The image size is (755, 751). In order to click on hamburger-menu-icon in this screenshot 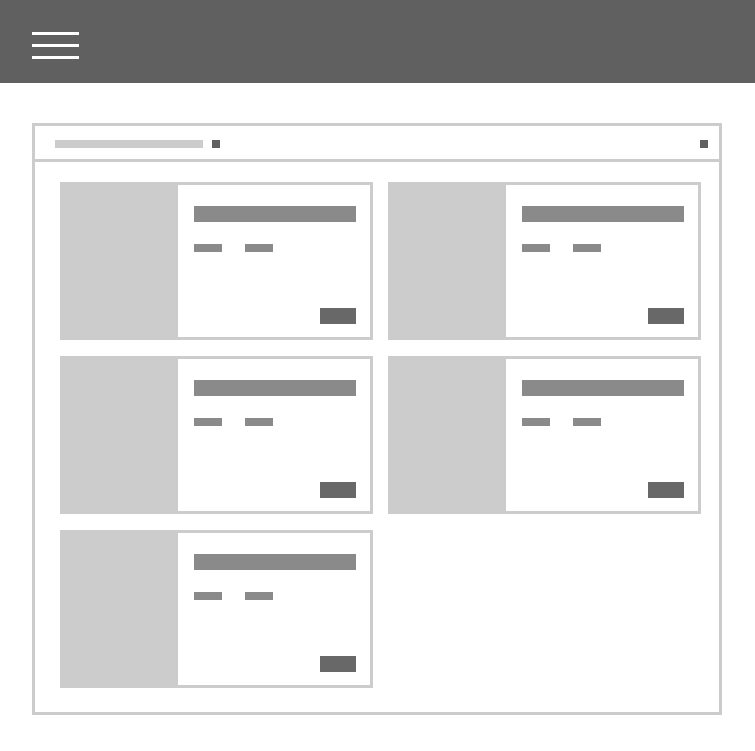, I will do `click(55, 45)`.